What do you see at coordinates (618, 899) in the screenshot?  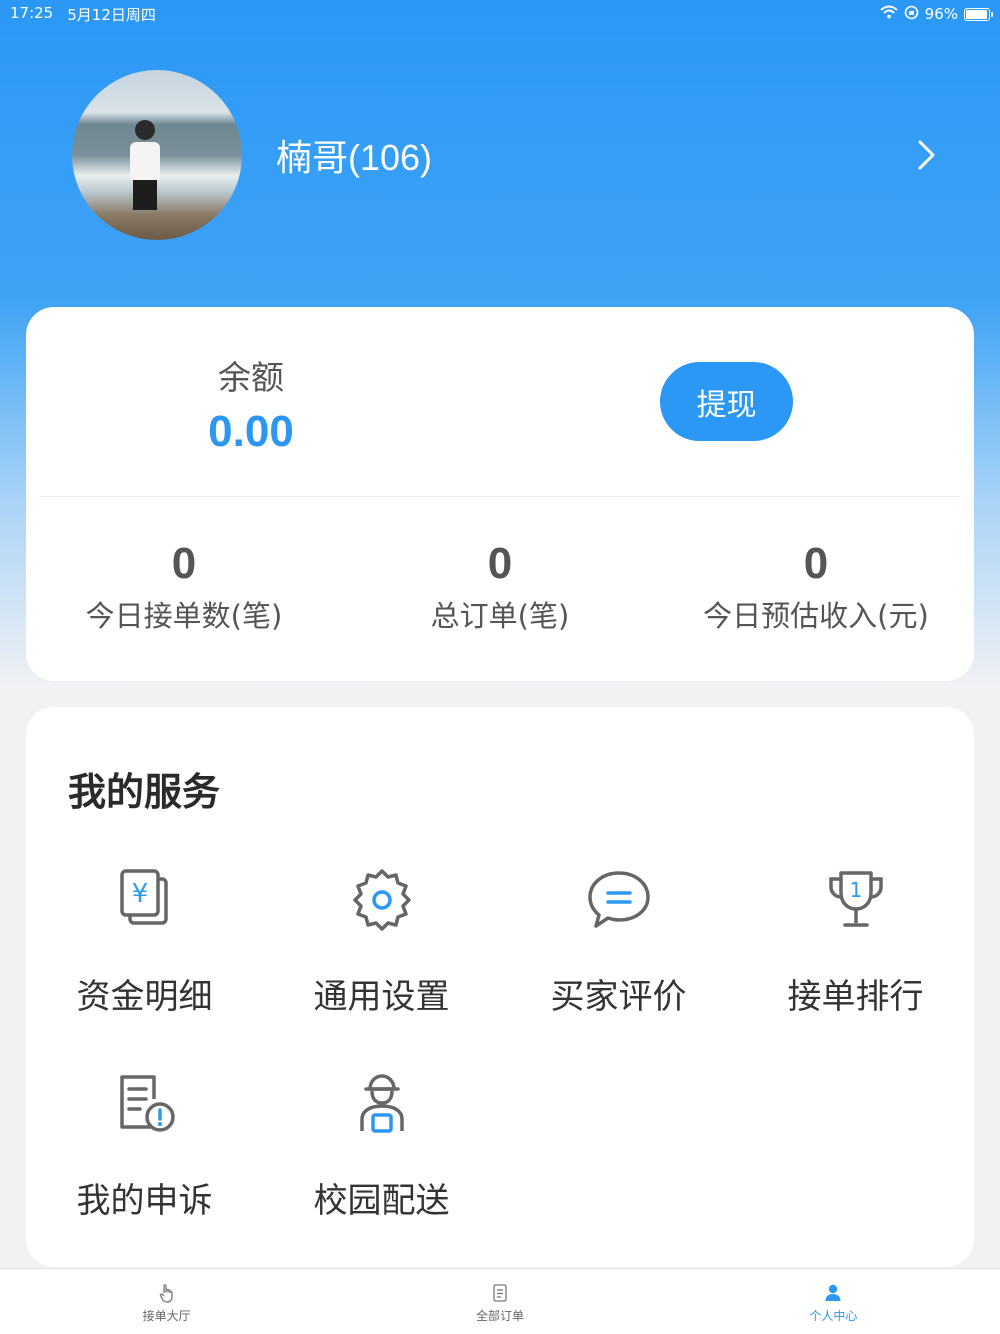 I see `chat-bubble-icon` at bounding box center [618, 899].